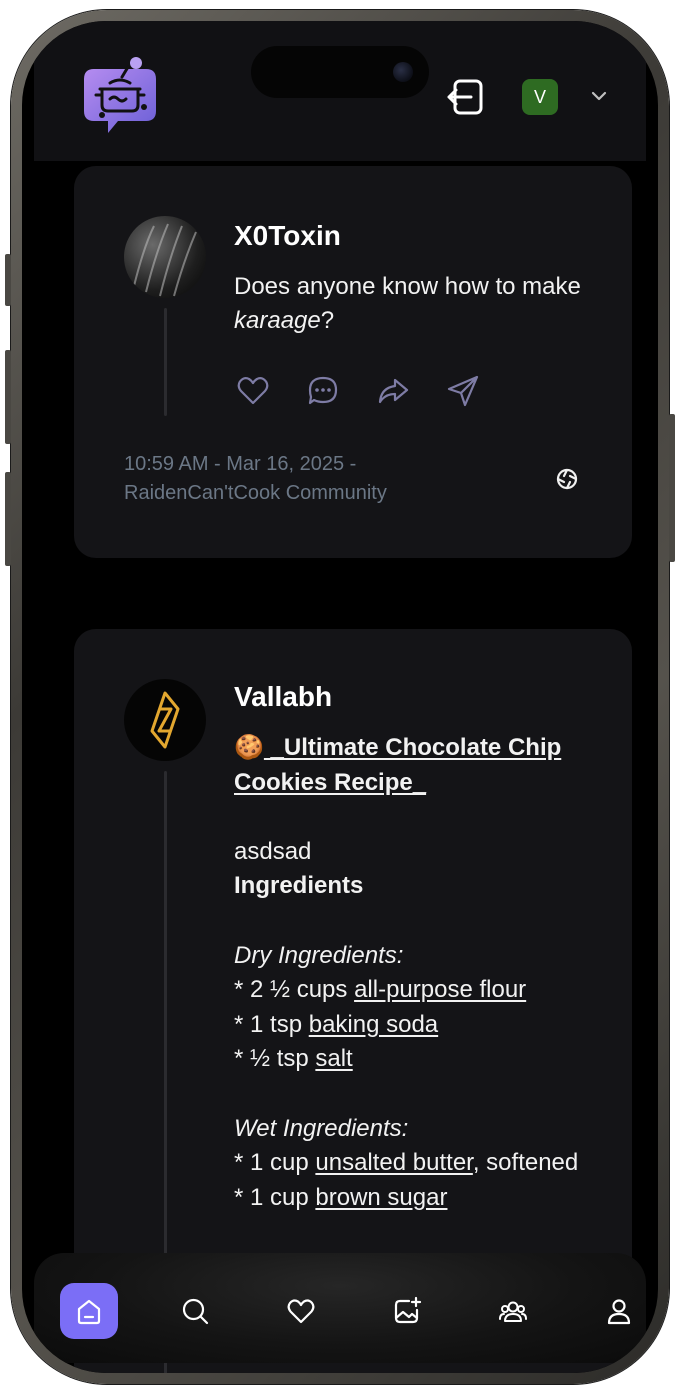  Describe the element at coordinates (333, 1058) in the screenshot. I see `ingredient-link: salt` at that location.